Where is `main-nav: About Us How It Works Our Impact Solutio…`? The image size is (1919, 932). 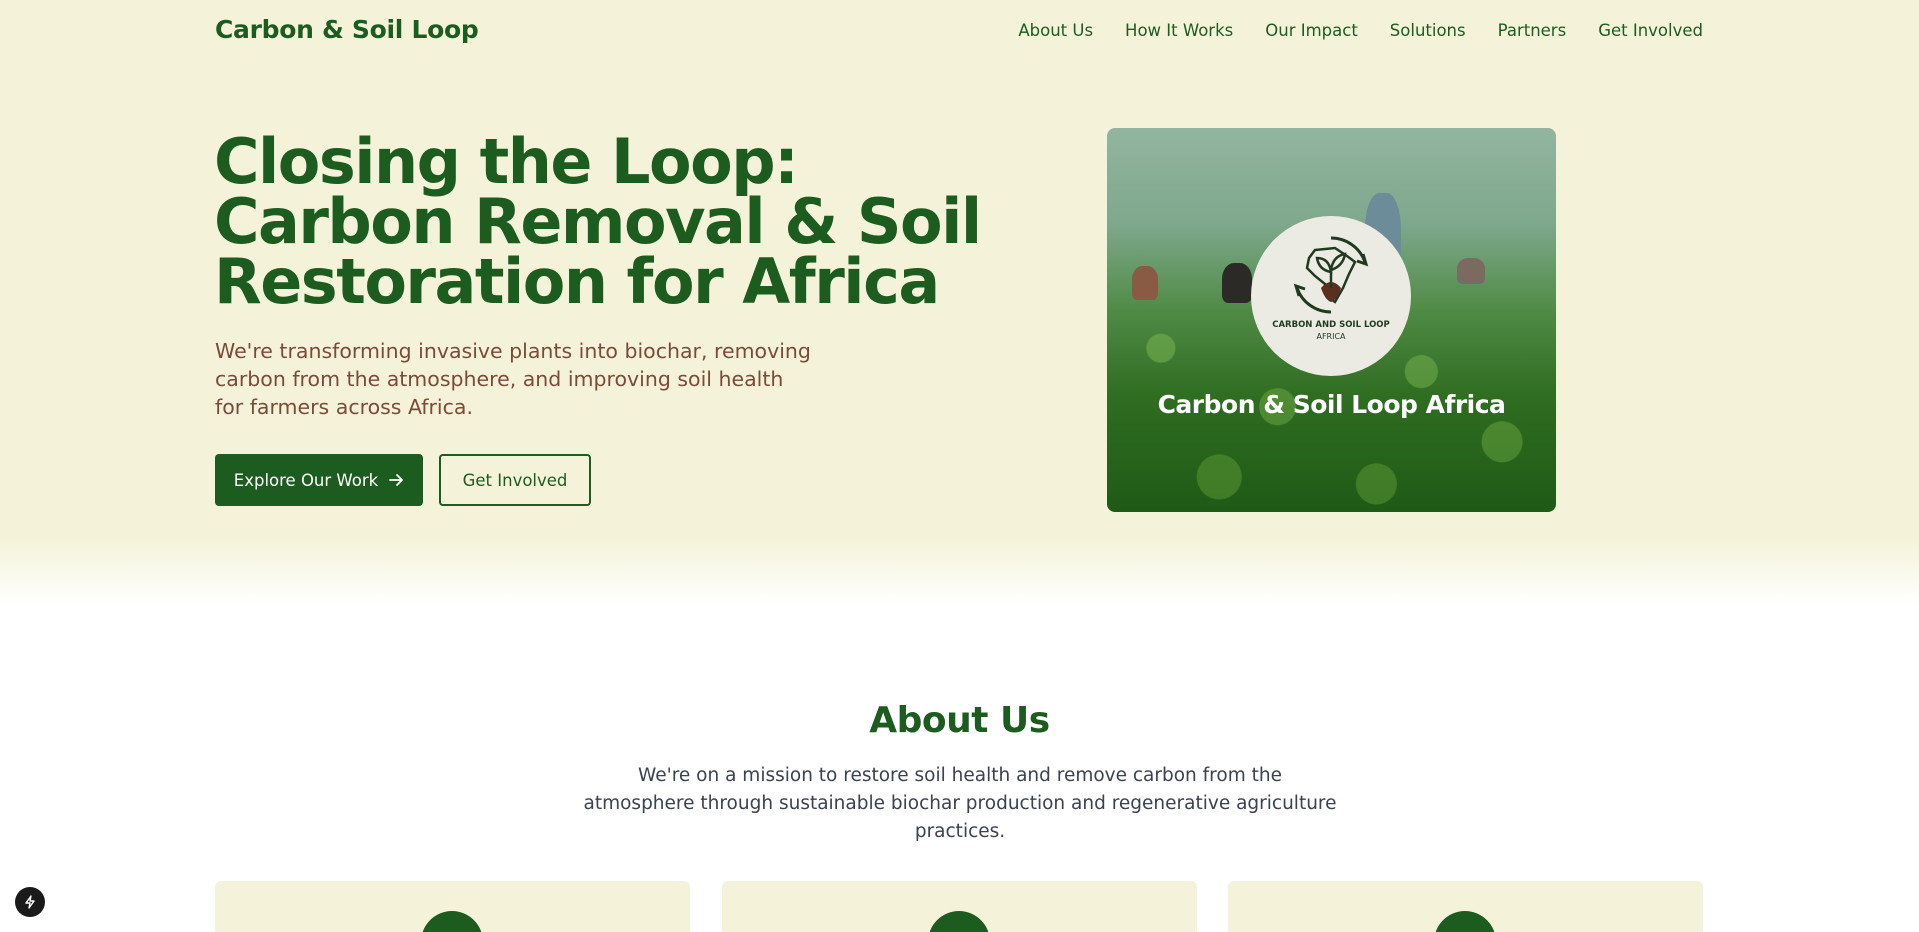 main-nav: About Us How It Works Our Impact Solutio… is located at coordinates (1360, 30).